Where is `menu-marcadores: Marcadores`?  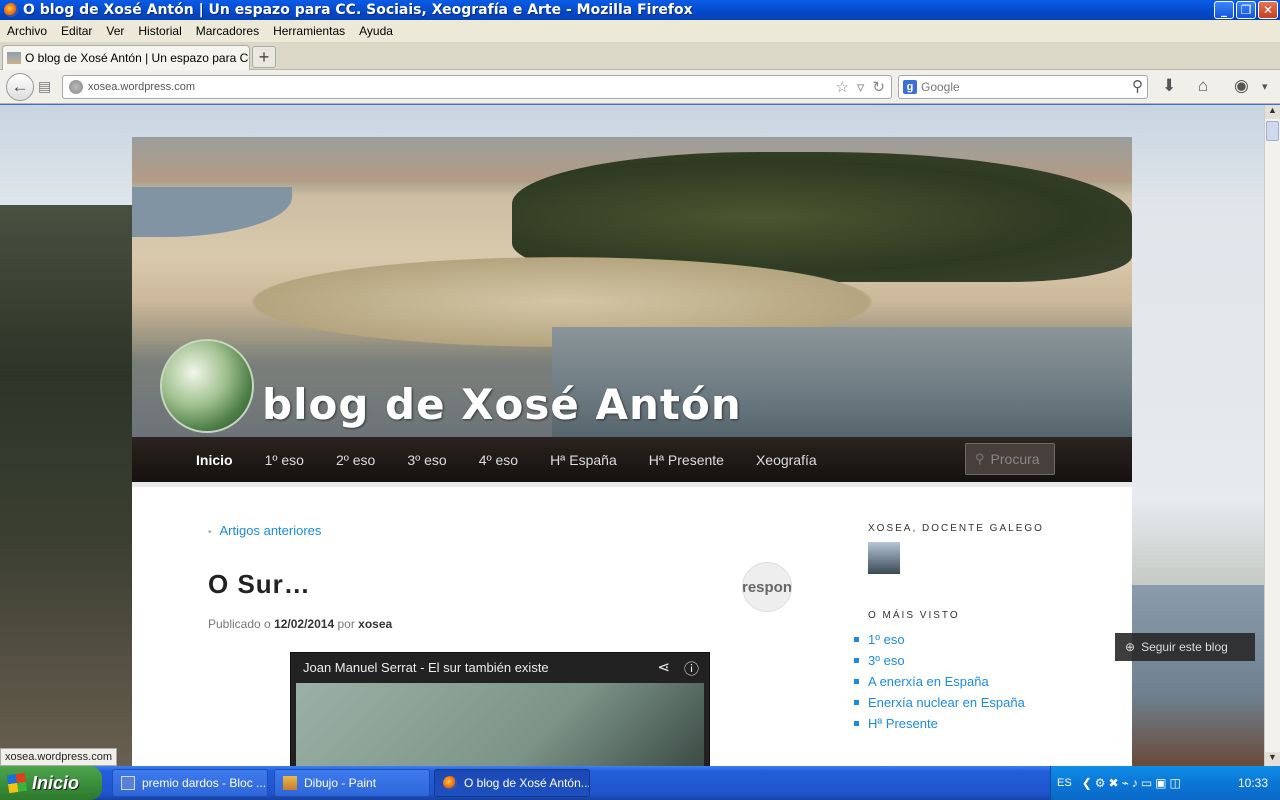 menu-marcadores: Marcadores is located at coordinates (227, 31).